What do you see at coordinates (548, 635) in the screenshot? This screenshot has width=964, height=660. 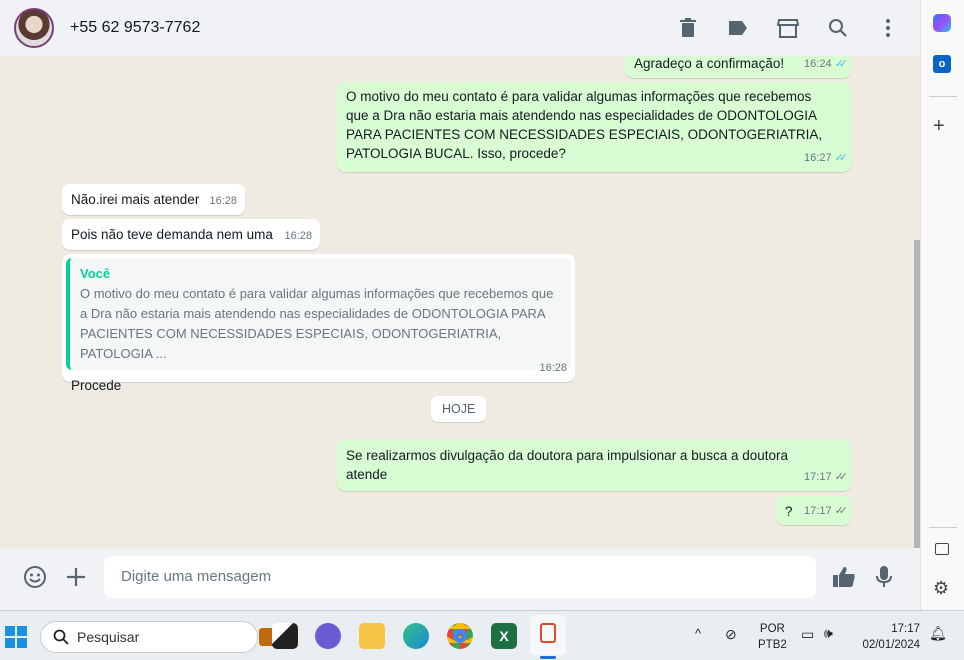 I see `snipping-tool-icon` at bounding box center [548, 635].